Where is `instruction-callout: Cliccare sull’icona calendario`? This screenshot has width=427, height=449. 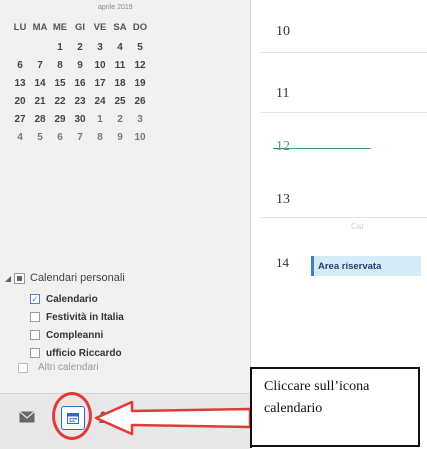
instruction-callout: Cliccare sull’icona calendario is located at coordinates (335, 407).